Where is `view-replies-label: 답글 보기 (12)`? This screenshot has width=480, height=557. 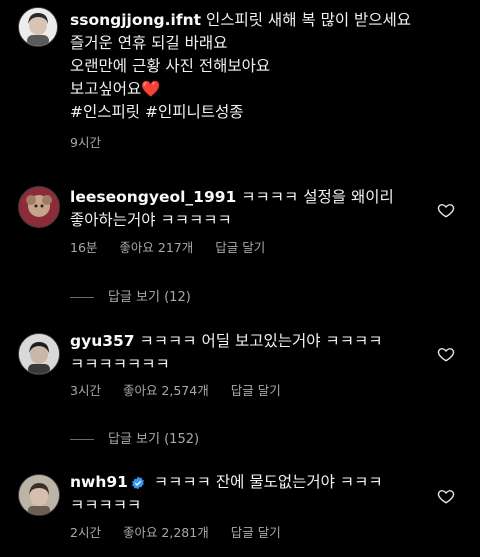 view-replies-label: 답글 보기 (12) is located at coordinates (149, 297).